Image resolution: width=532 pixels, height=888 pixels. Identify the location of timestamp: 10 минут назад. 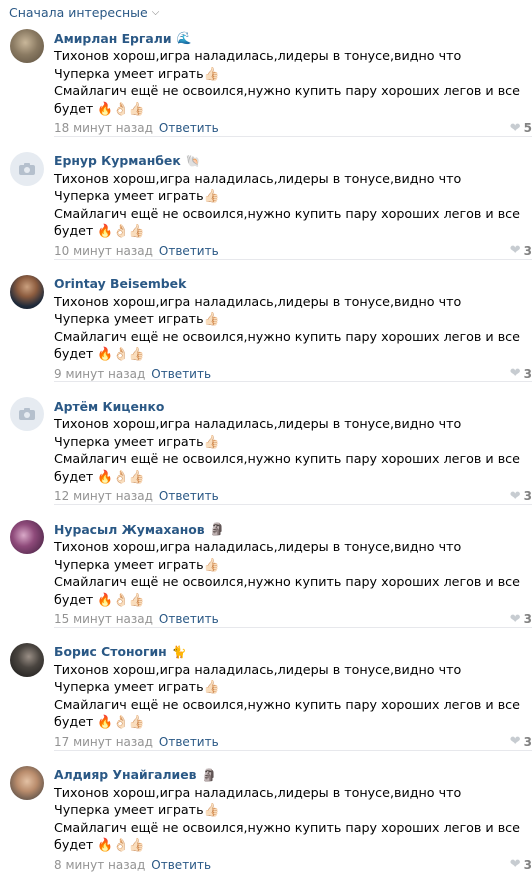
(103, 251).